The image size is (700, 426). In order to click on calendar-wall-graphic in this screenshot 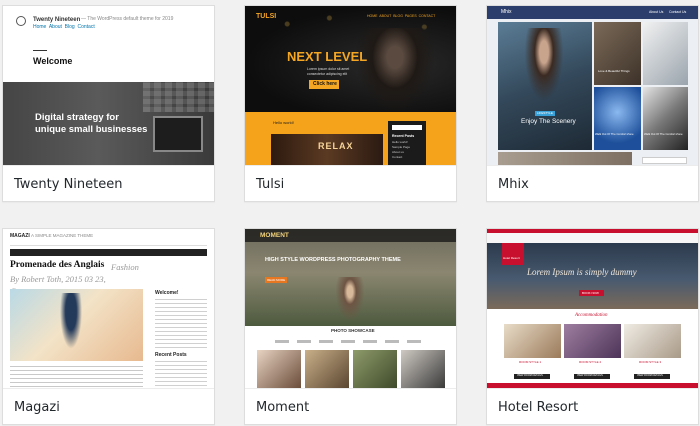, I will do `click(178, 97)`.